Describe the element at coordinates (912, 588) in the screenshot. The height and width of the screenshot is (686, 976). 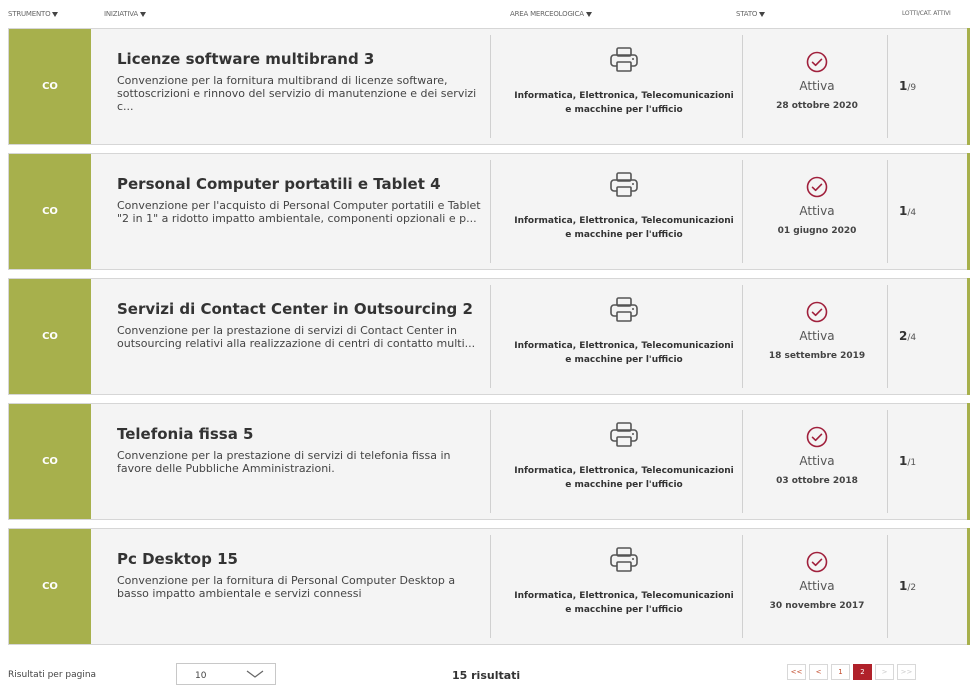
I see `lotti-total: /2` at that location.